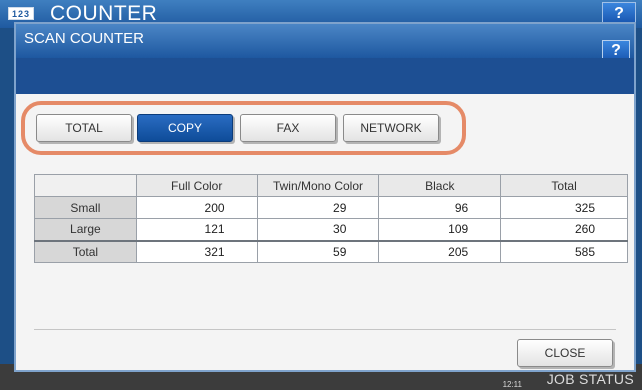  What do you see at coordinates (84, 38) in the screenshot?
I see `dialog-title: SCAN COUNTER` at bounding box center [84, 38].